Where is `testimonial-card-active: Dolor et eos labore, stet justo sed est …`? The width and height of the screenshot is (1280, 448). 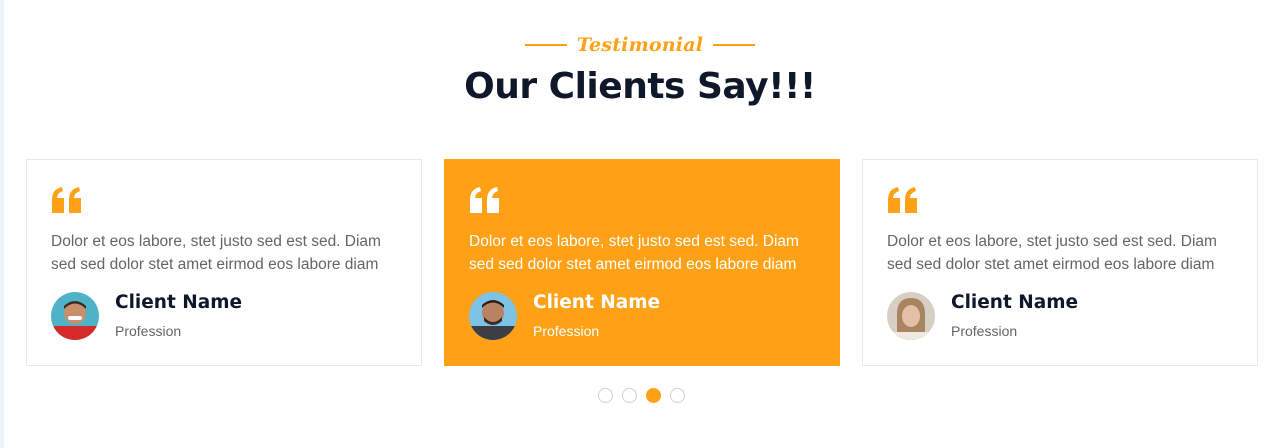
testimonial-card-active: Dolor et eos labore, stet justo sed est … is located at coordinates (642, 262).